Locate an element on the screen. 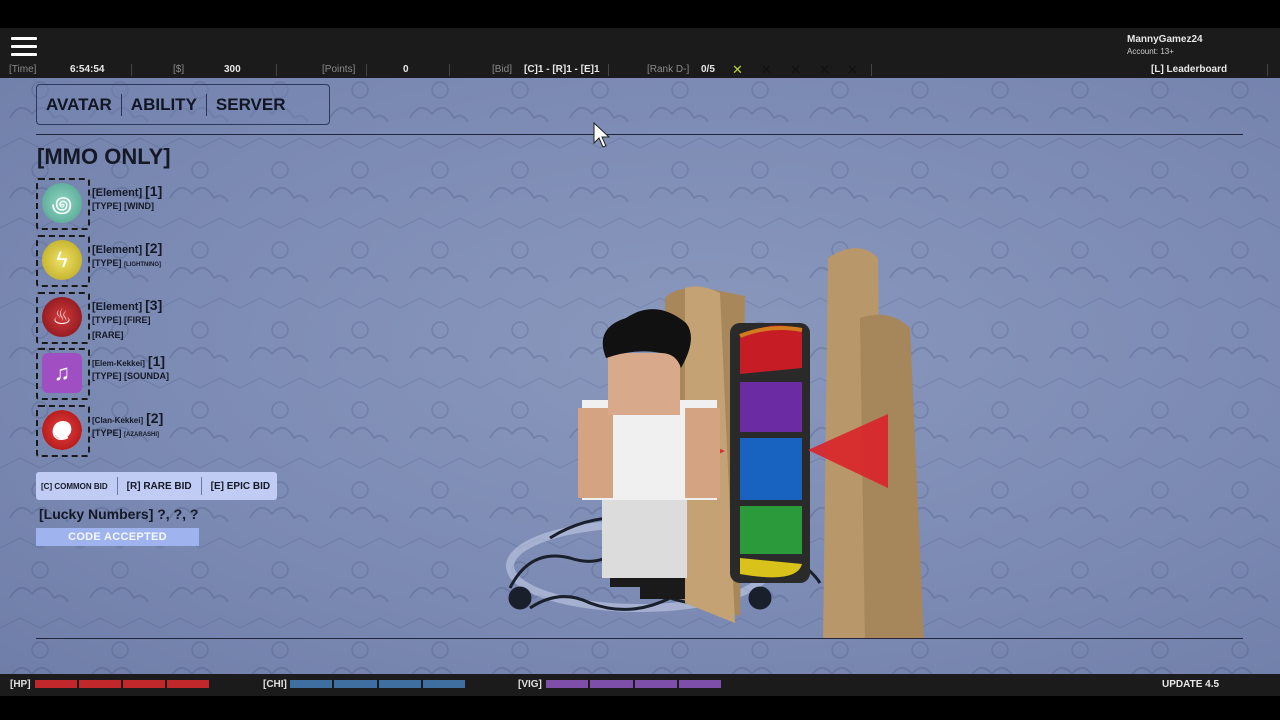  bid-value: [C]1 - [R]1 - [E]1 is located at coordinates (562, 69).